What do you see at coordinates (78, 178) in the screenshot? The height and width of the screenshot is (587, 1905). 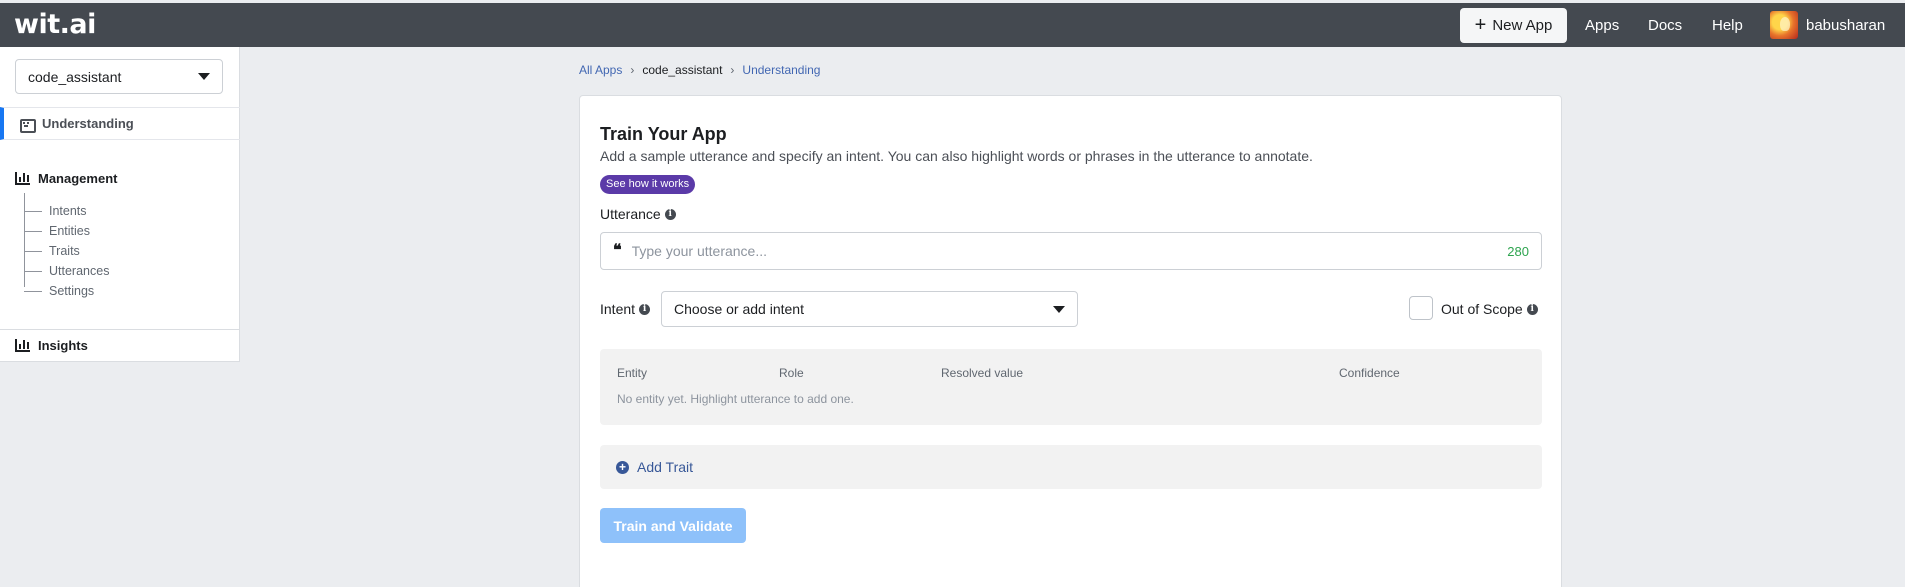 I see `sidebar-item-label: Management` at bounding box center [78, 178].